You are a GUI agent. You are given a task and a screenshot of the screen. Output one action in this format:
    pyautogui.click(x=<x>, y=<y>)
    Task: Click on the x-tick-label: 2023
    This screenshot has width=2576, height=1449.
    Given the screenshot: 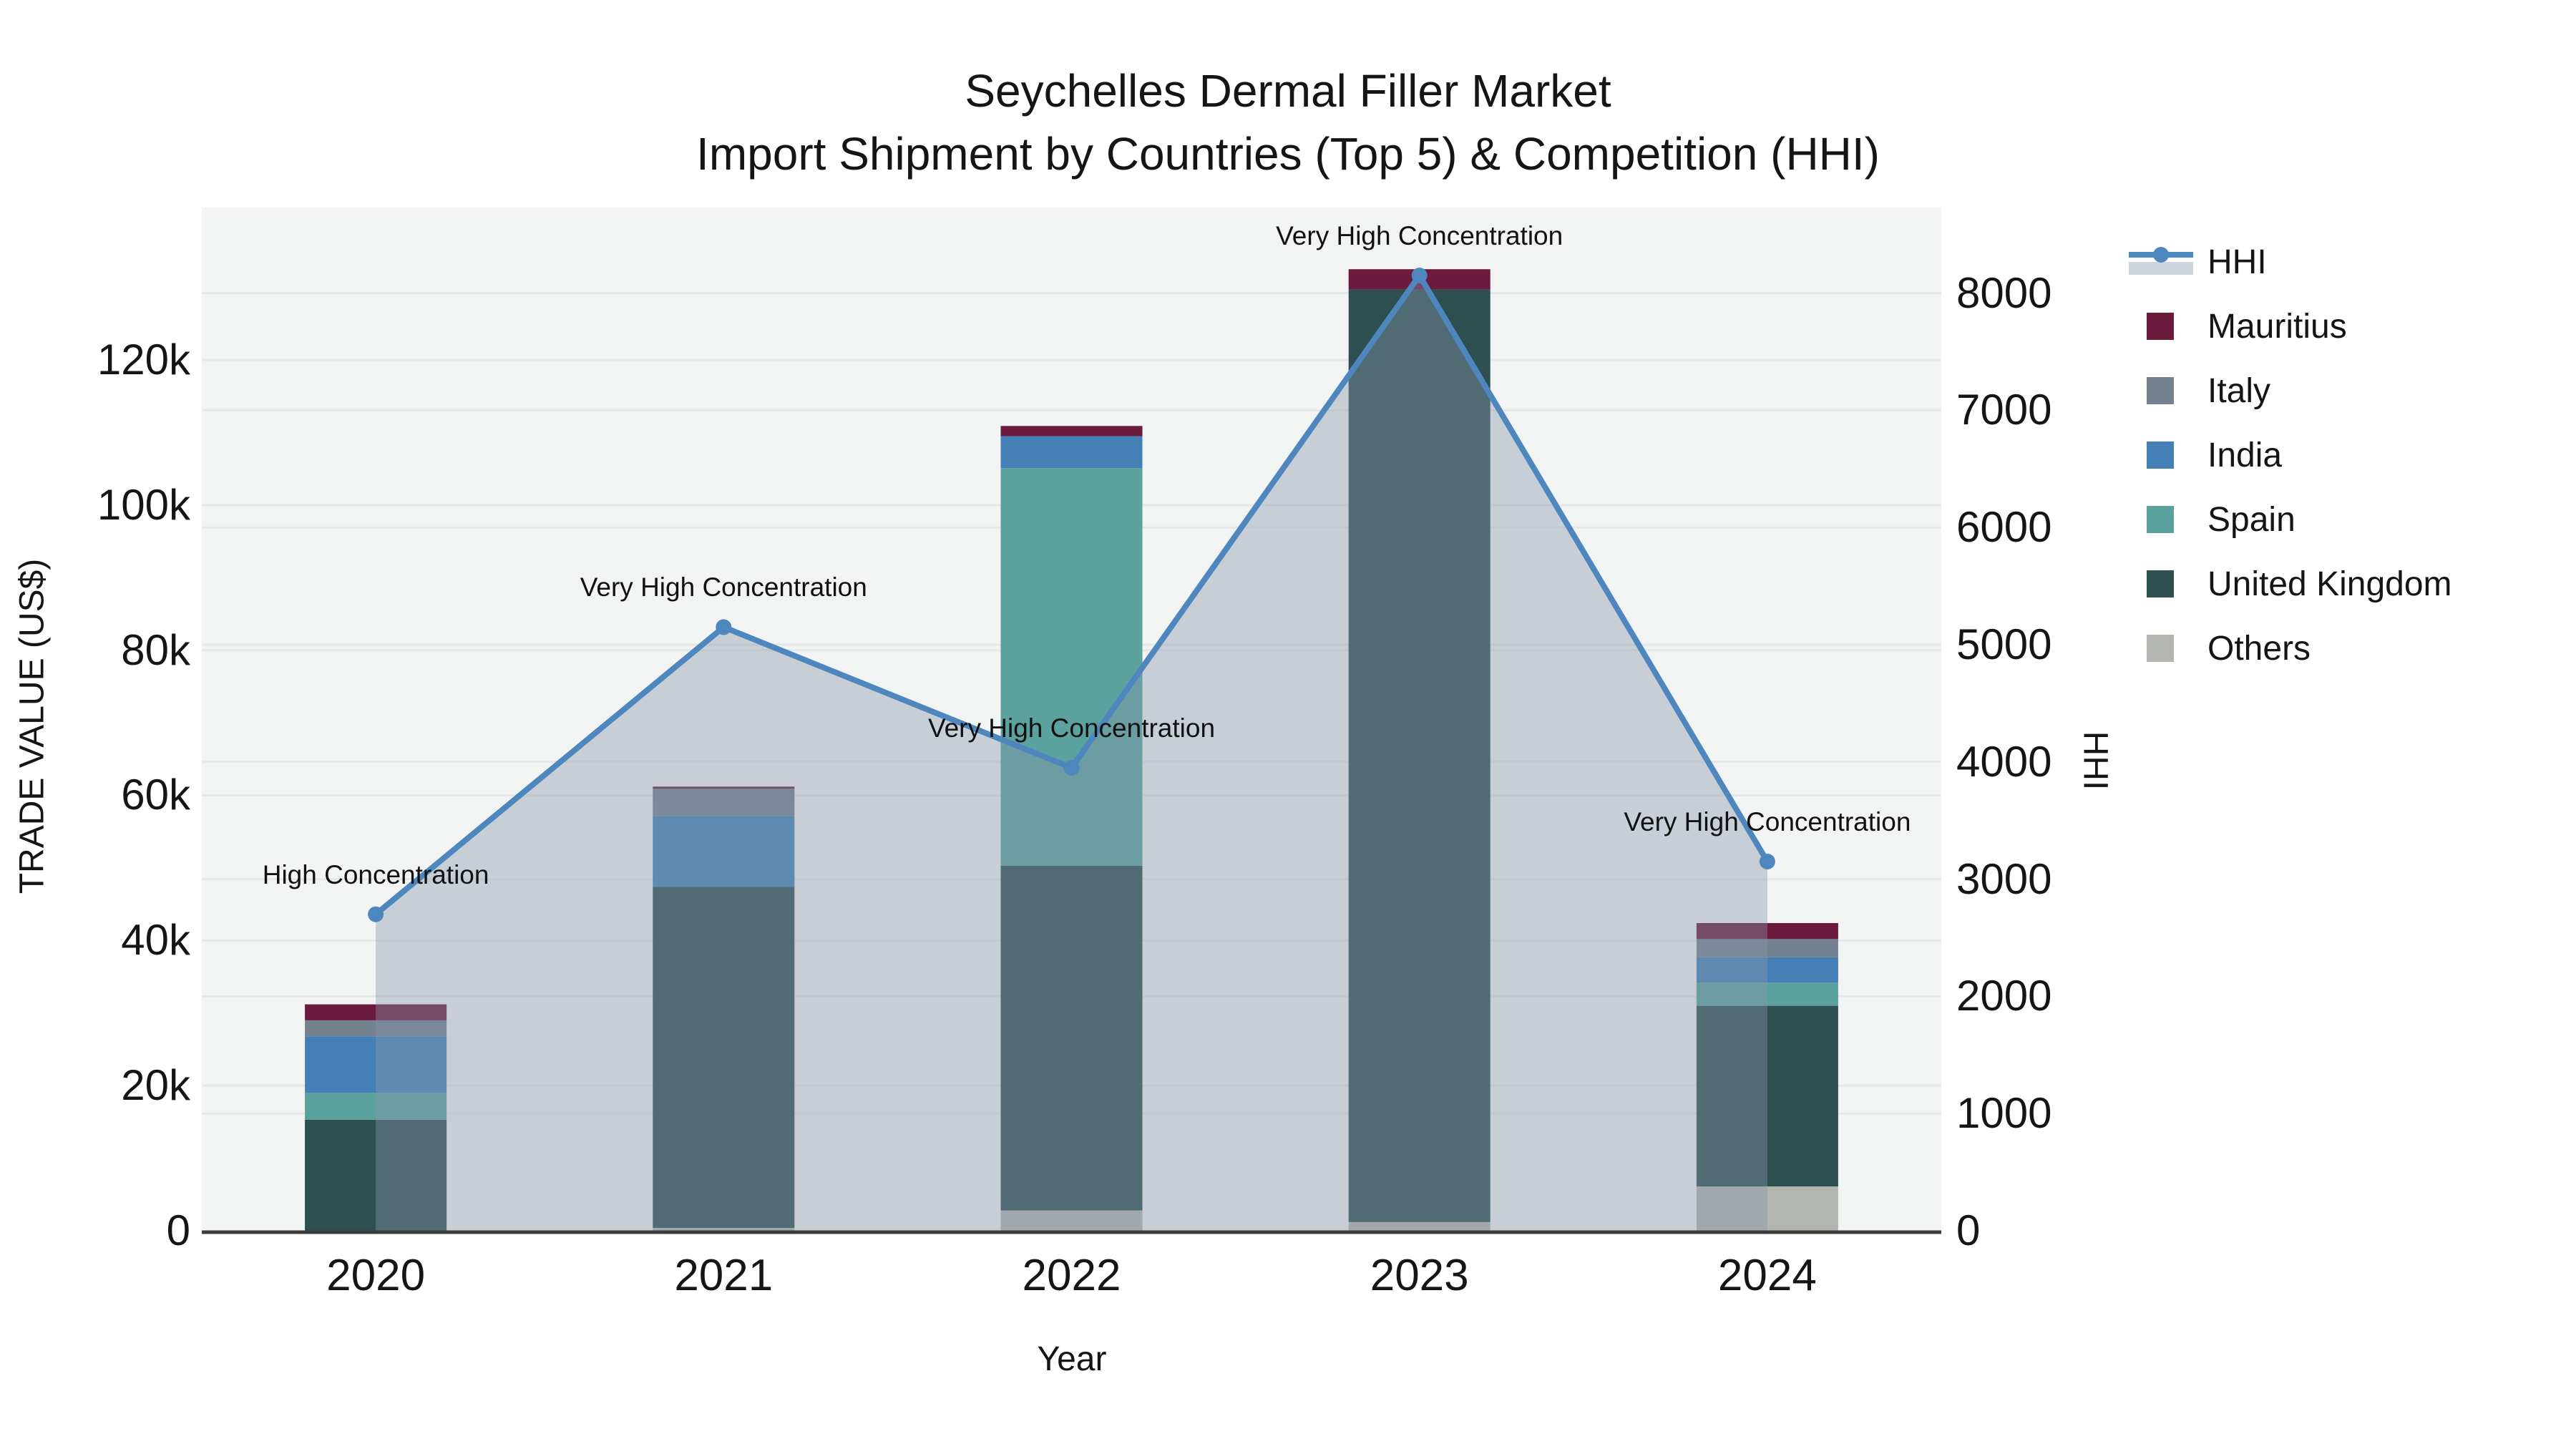 What is the action you would take?
    pyautogui.click(x=1419, y=1275)
    